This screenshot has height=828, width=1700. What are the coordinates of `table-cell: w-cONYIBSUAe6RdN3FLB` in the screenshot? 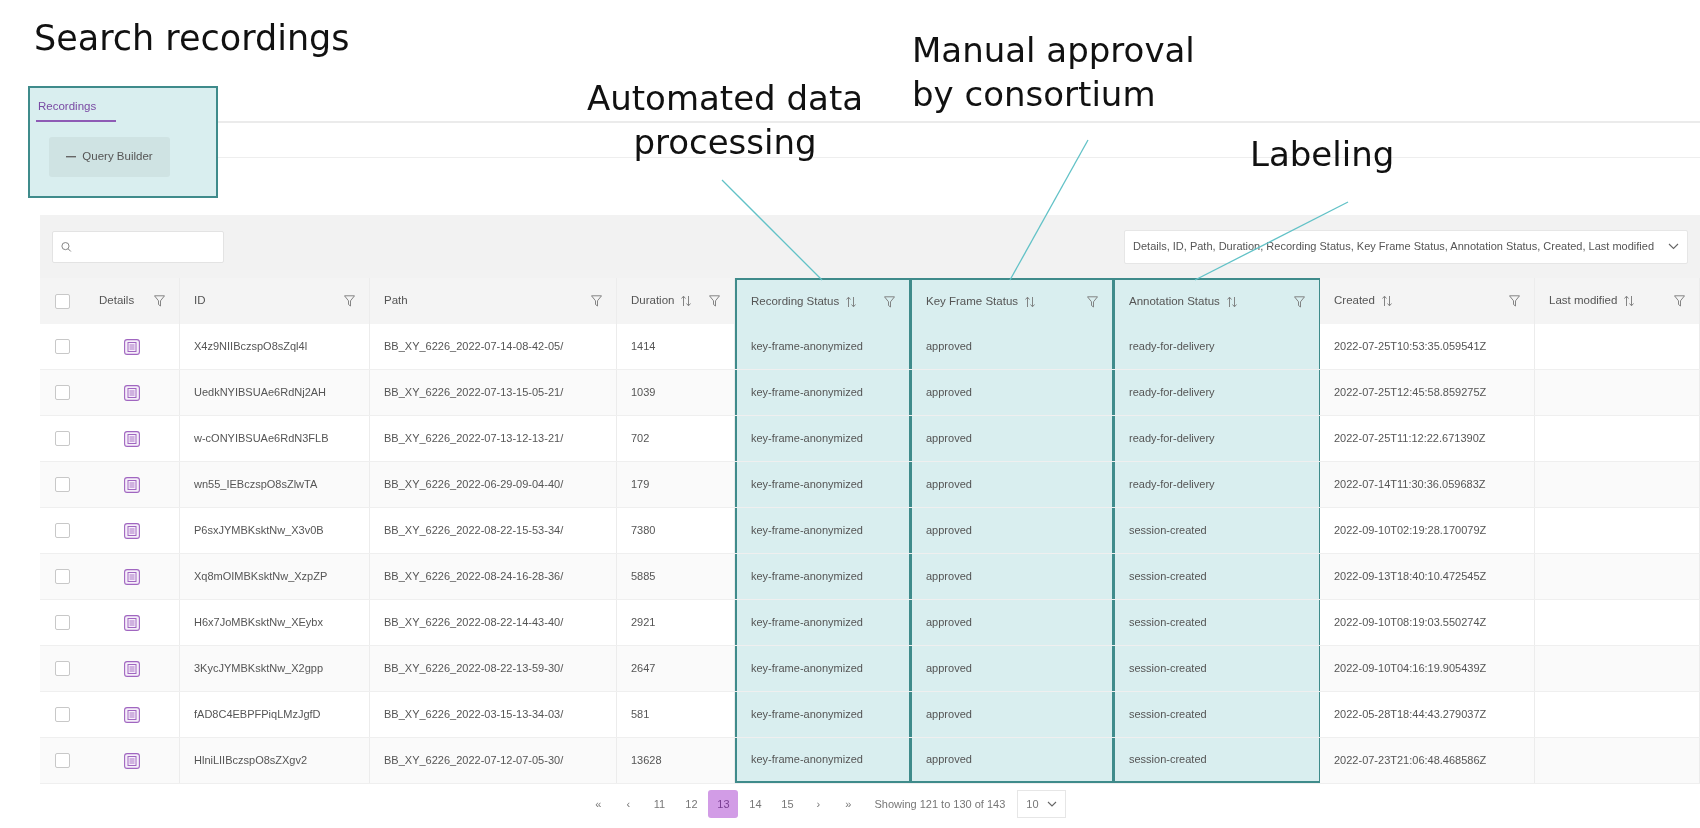 It's located at (275, 438).